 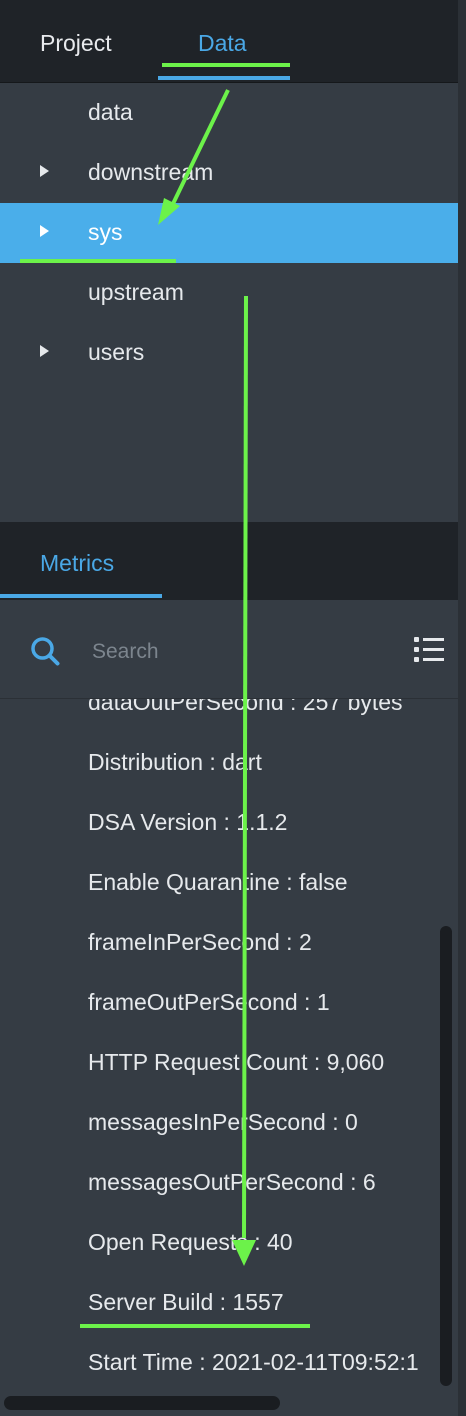 What do you see at coordinates (229, 113) in the screenshot?
I see `tree-item-data: data` at bounding box center [229, 113].